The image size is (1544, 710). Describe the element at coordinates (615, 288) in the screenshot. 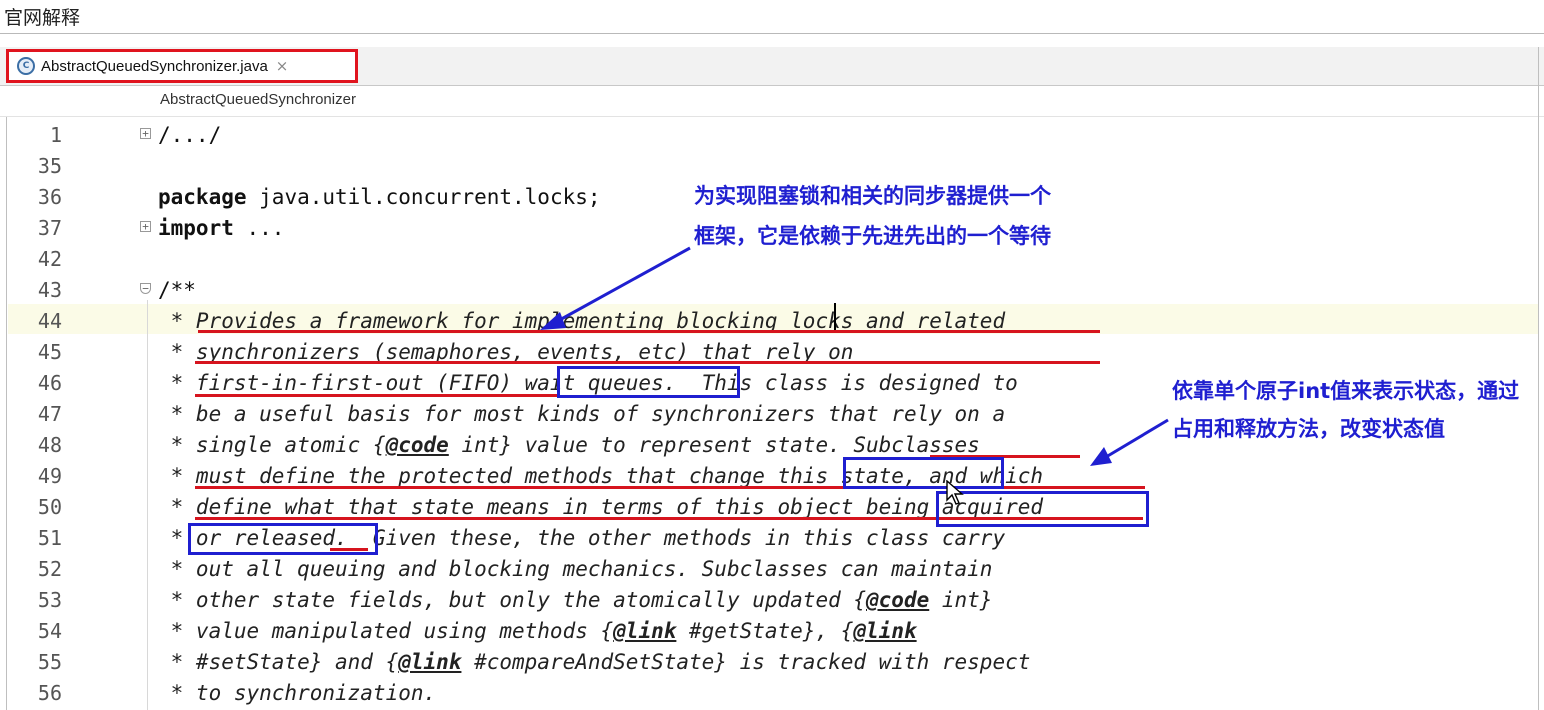

I see `arrow-to-framework` at that location.